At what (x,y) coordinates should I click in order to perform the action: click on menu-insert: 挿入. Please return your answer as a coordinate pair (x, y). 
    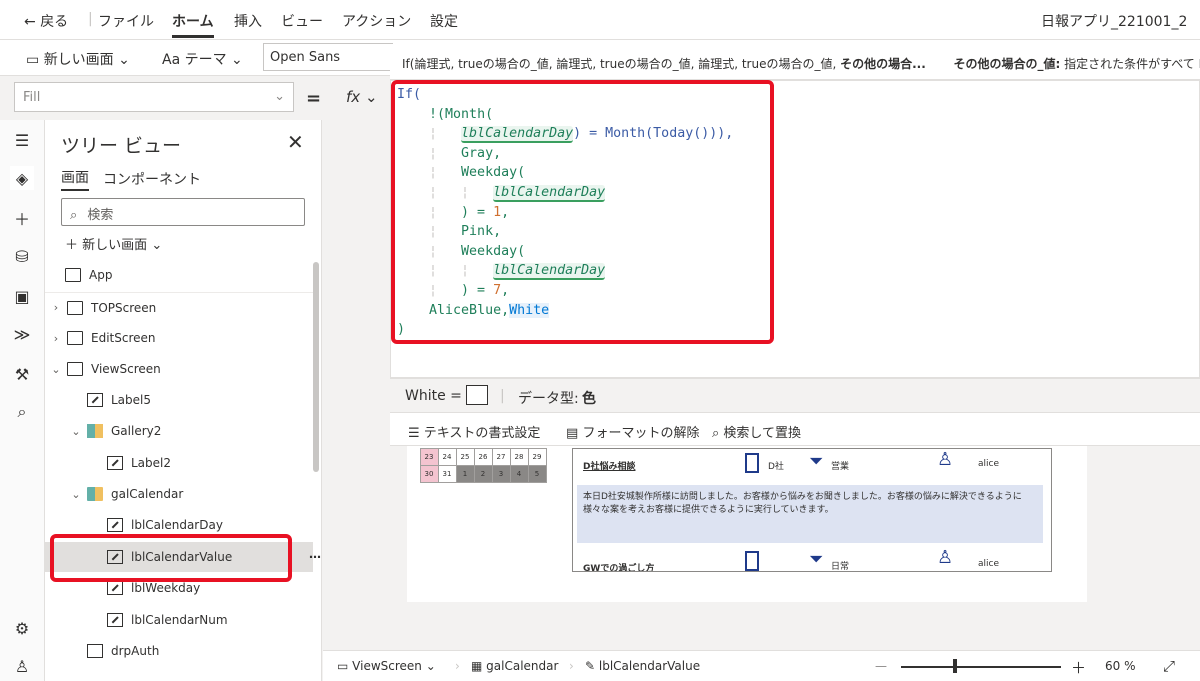
    Looking at the image, I should click on (248, 21).